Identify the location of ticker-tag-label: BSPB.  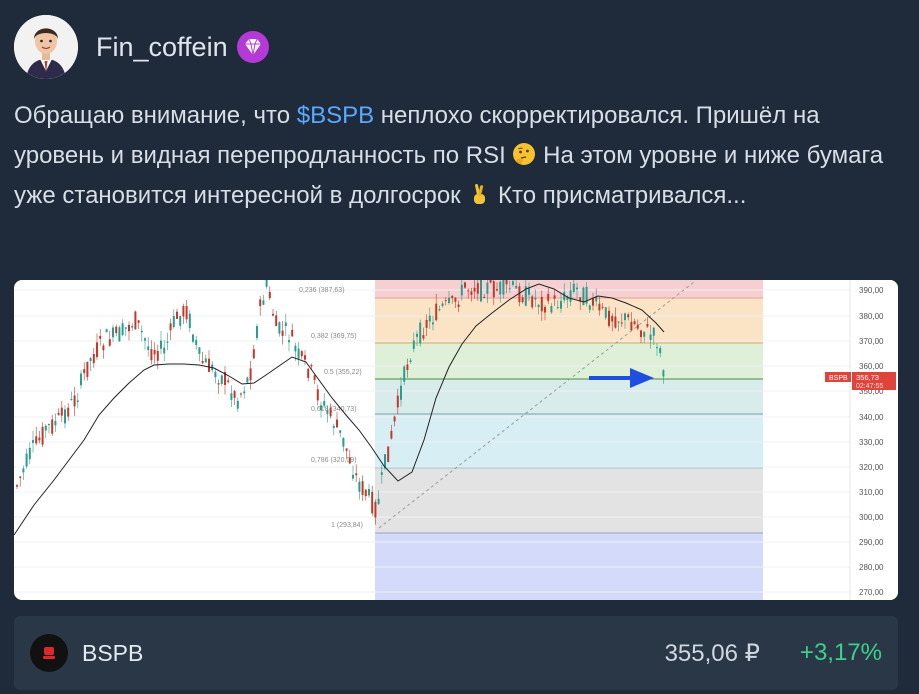
(838, 378).